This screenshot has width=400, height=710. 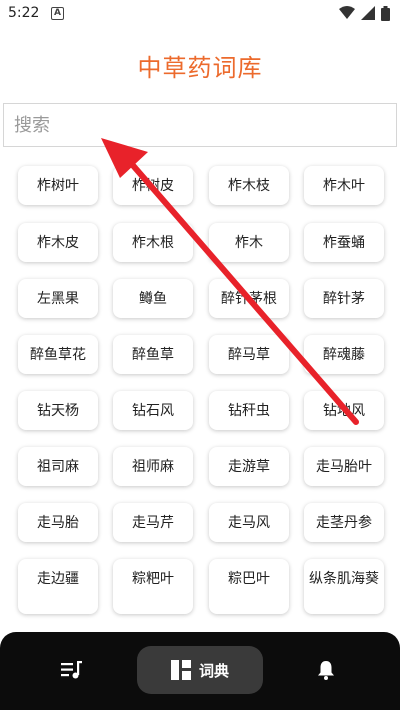 I want to click on nav-dictionary-label: 词典, so click(x=213, y=670).